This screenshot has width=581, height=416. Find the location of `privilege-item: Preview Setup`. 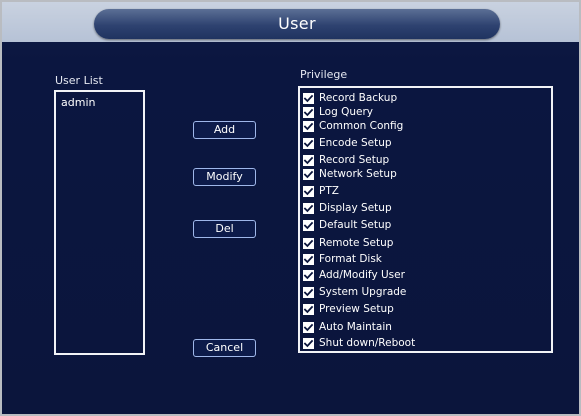

privilege-item: Preview Setup is located at coordinates (348, 309).